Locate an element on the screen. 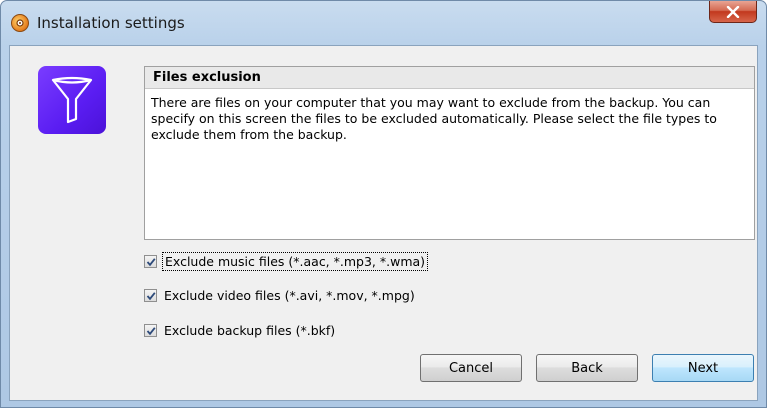 The width and height of the screenshot is (767, 408). exclude-backup-option: Exclude backup files (*.bkf) is located at coordinates (240, 330).